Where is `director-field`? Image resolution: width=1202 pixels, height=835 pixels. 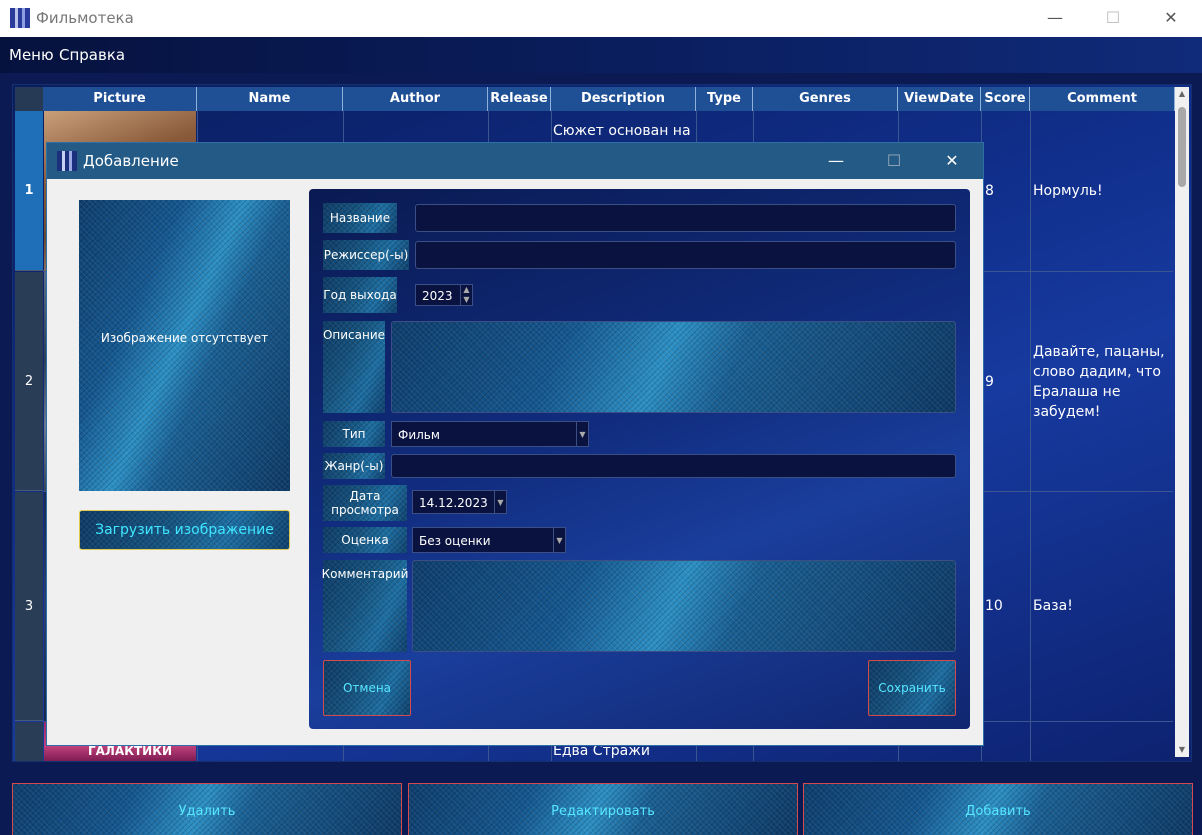 director-field is located at coordinates (685, 255).